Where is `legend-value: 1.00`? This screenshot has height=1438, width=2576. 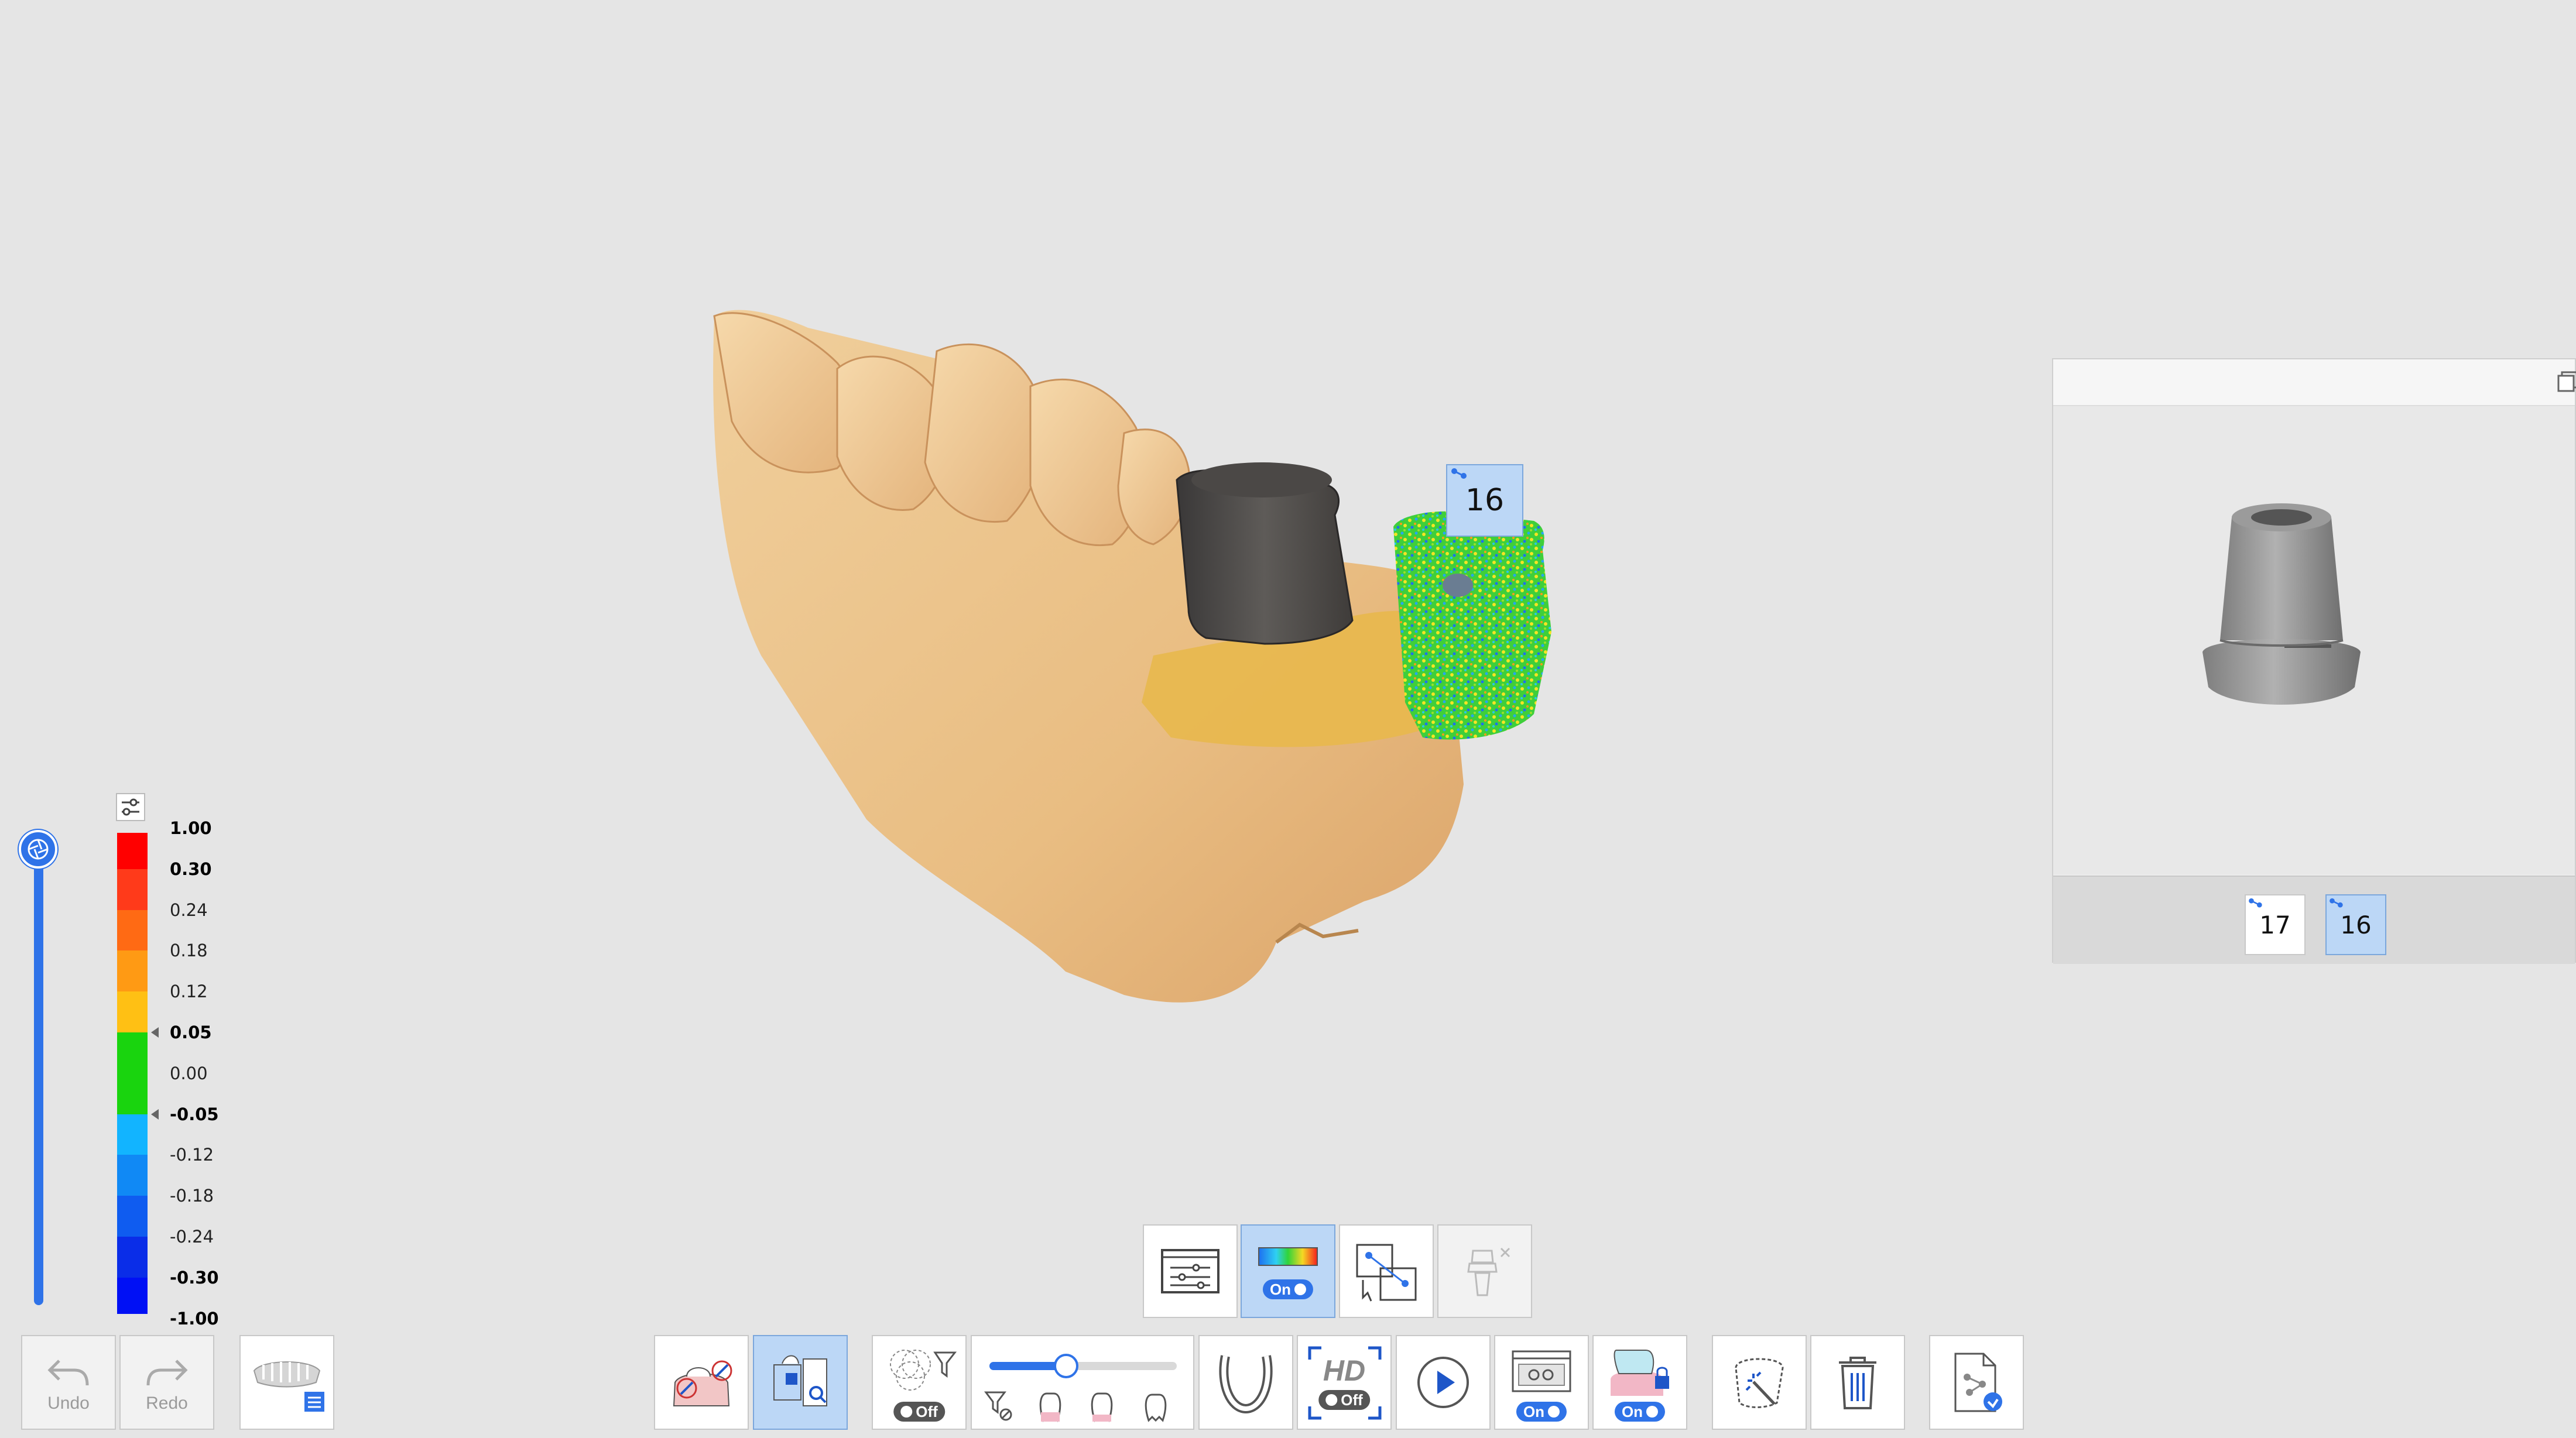 legend-value: 1.00 is located at coordinates (191, 828).